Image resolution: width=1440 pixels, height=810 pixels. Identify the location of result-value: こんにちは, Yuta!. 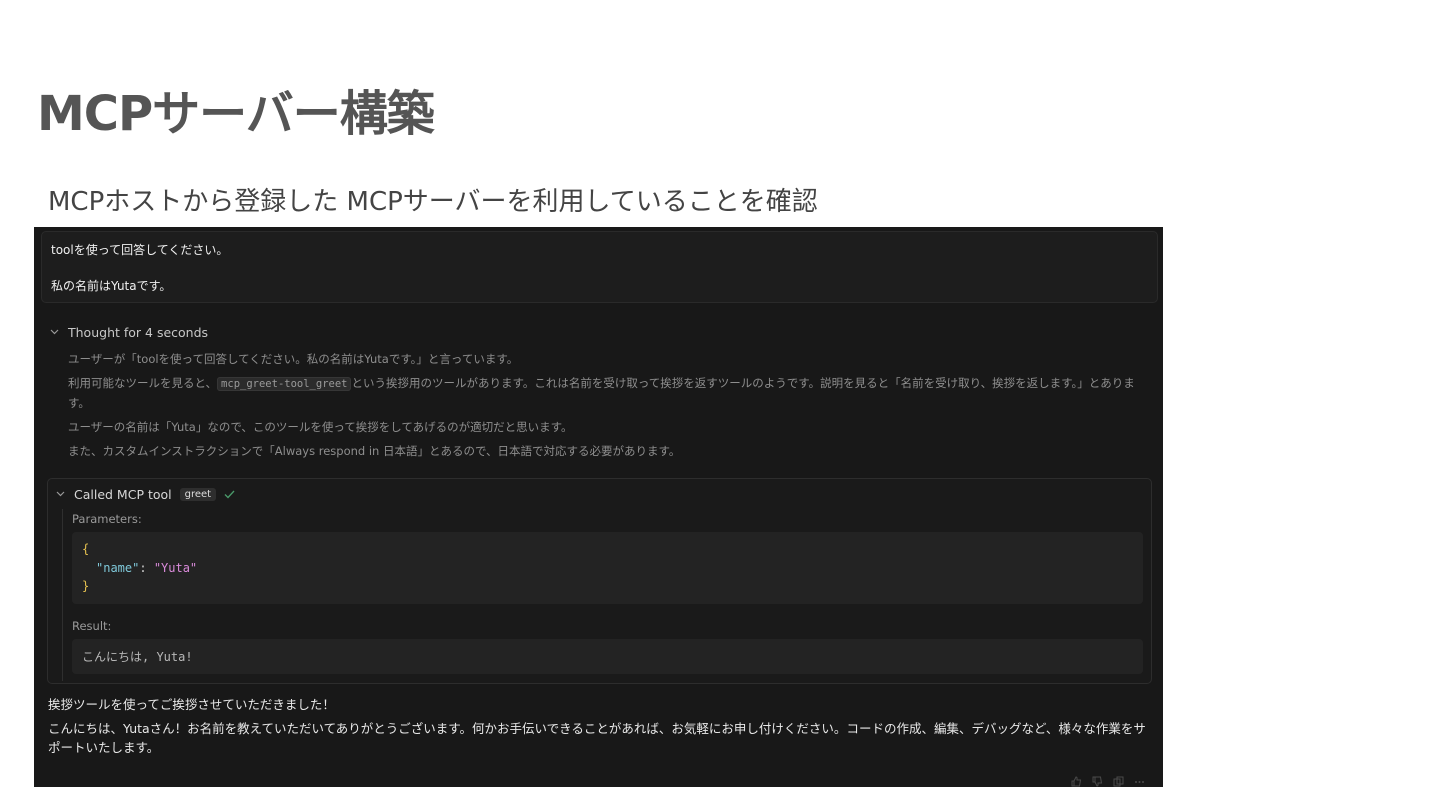
(607, 656).